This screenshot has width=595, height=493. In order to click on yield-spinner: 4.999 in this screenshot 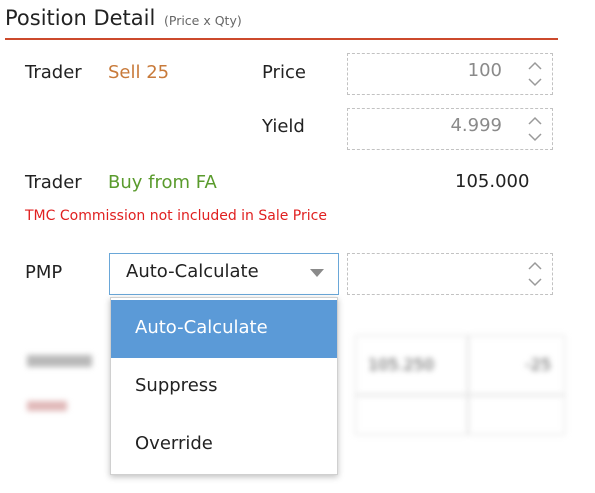, I will do `click(450, 129)`.